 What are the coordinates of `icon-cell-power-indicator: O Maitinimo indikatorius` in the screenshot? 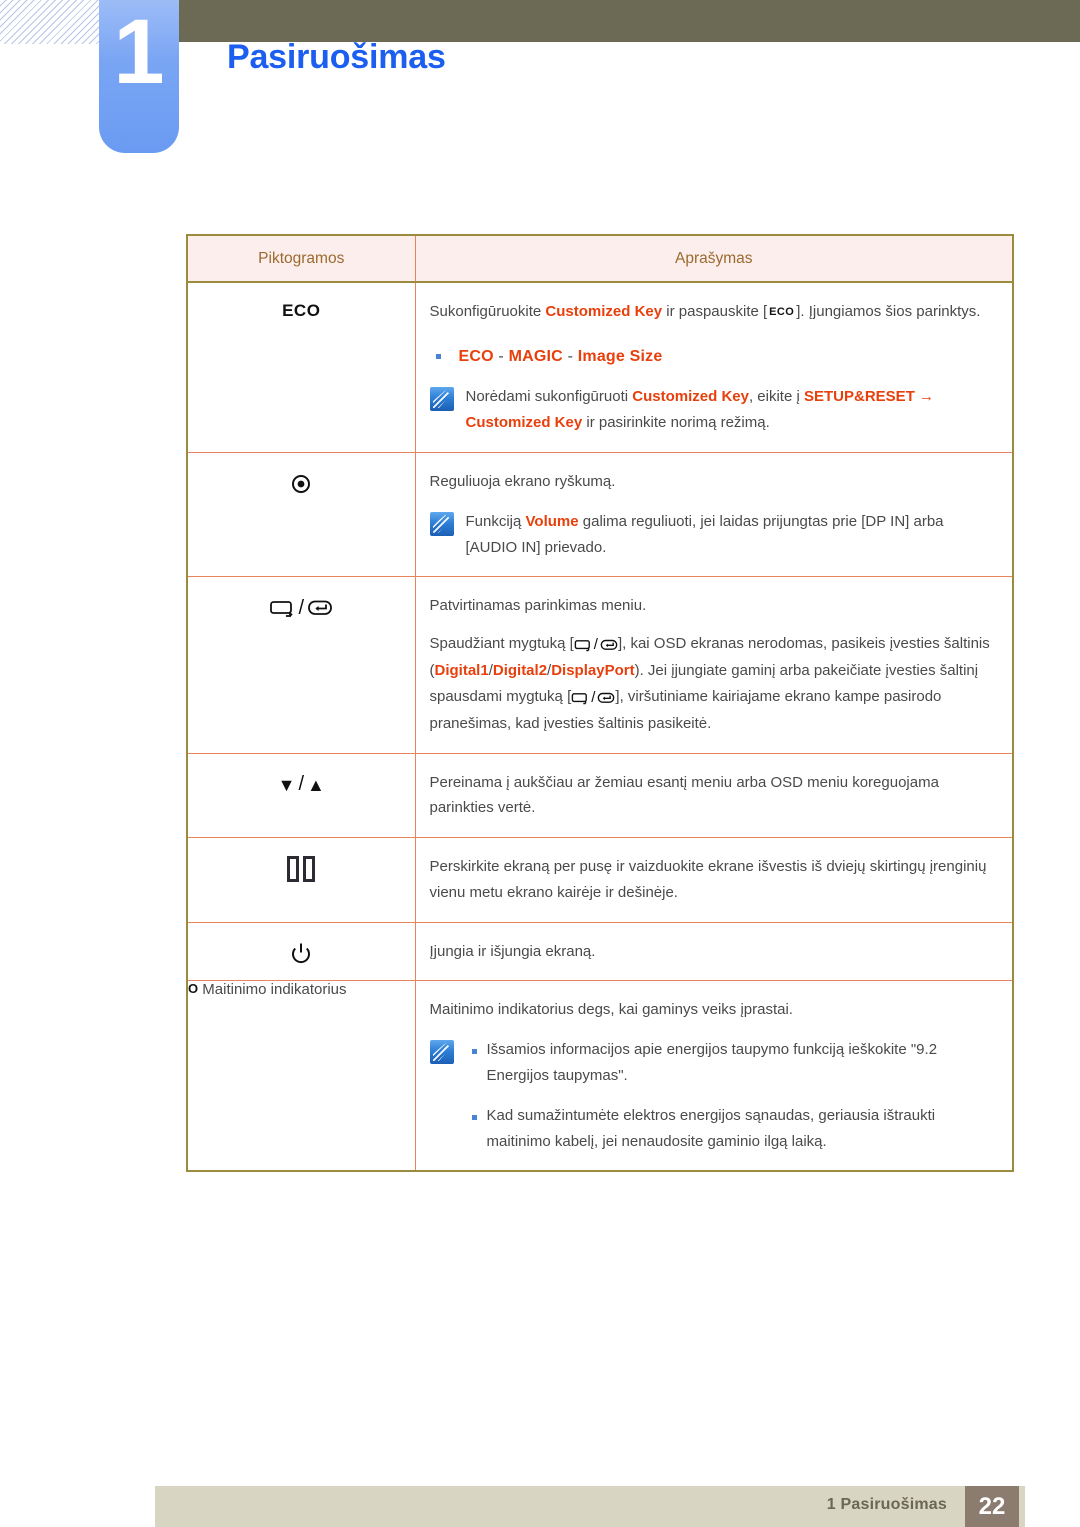 It's located at (301, 1076).